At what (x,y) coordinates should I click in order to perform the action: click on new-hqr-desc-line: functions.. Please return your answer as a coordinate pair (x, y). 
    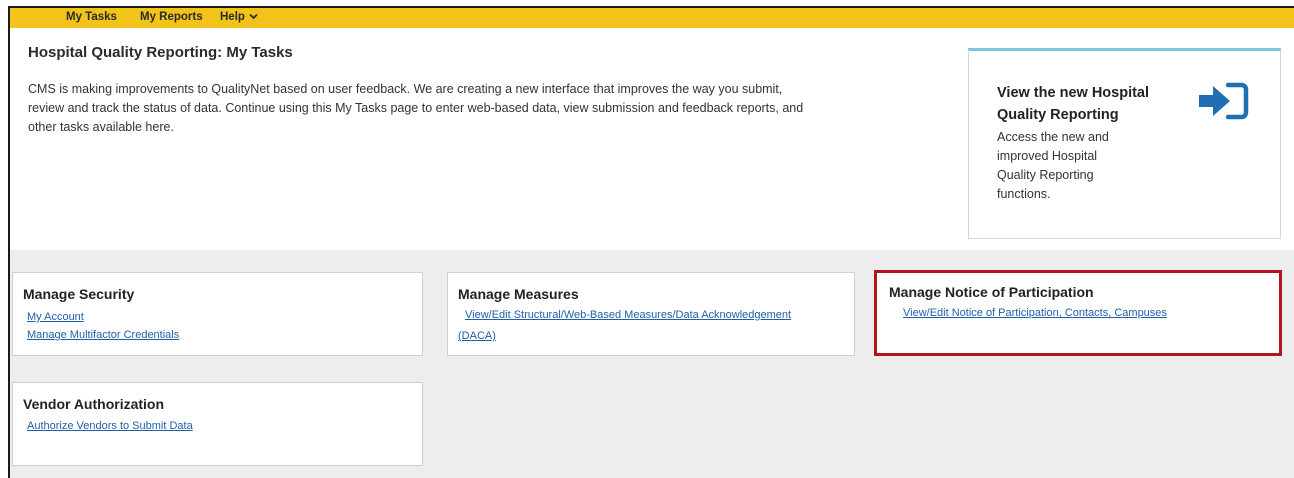
    Looking at the image, I should click on (1024, 194).